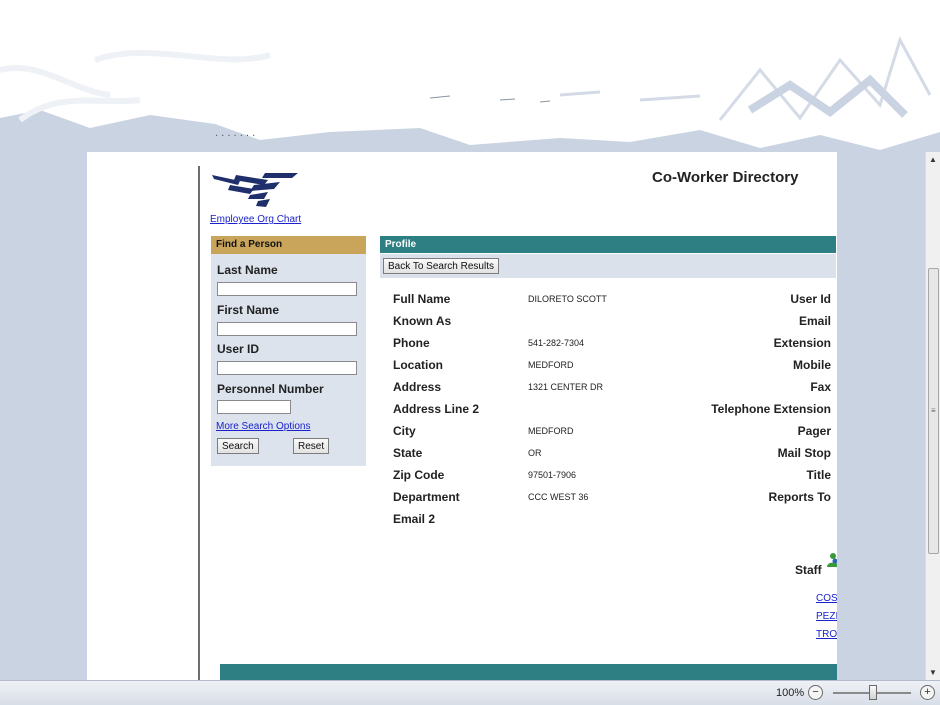 The image size is (940, 705). What do you see at coordinates (567, 299) in the screenshot?
I see `full-name-value: DILORETO SCOTT` at bounding box center [567, 299].